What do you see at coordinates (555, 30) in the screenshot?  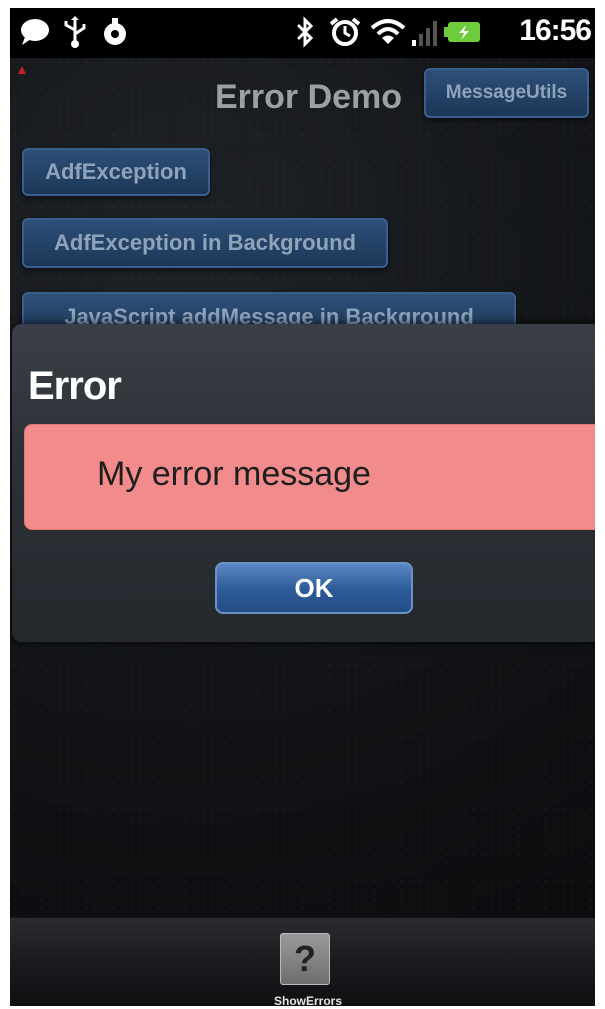 I see `status-time: 16:56` at bounding box center [555, 30].